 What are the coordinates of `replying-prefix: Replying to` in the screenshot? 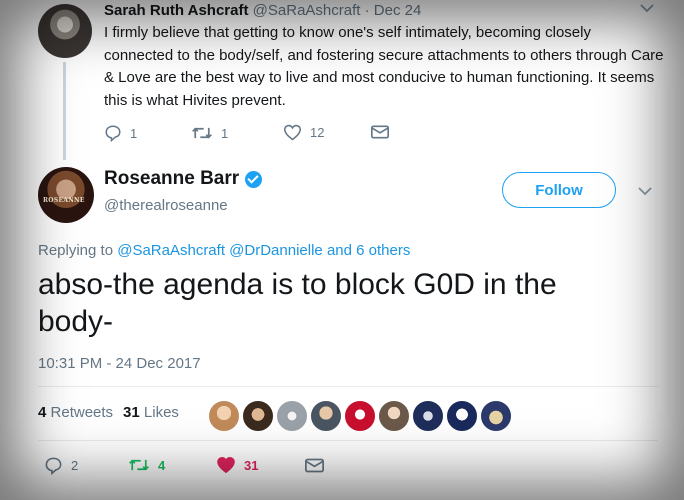 It's located at (76, 250).